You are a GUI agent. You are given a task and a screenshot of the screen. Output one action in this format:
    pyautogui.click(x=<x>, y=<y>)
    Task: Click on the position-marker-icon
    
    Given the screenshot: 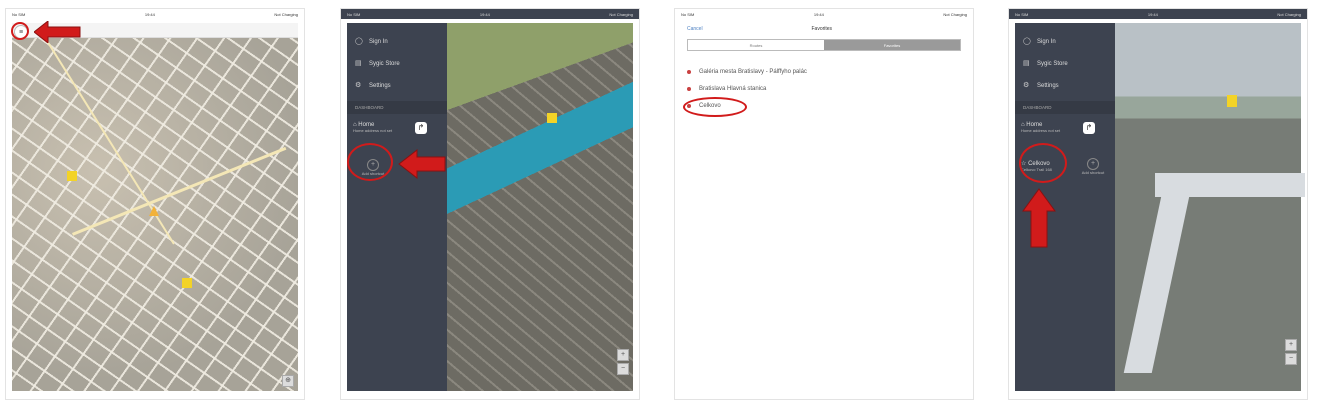 What is the action you would take?
    pyautogui.click(x=154, y=211)
    